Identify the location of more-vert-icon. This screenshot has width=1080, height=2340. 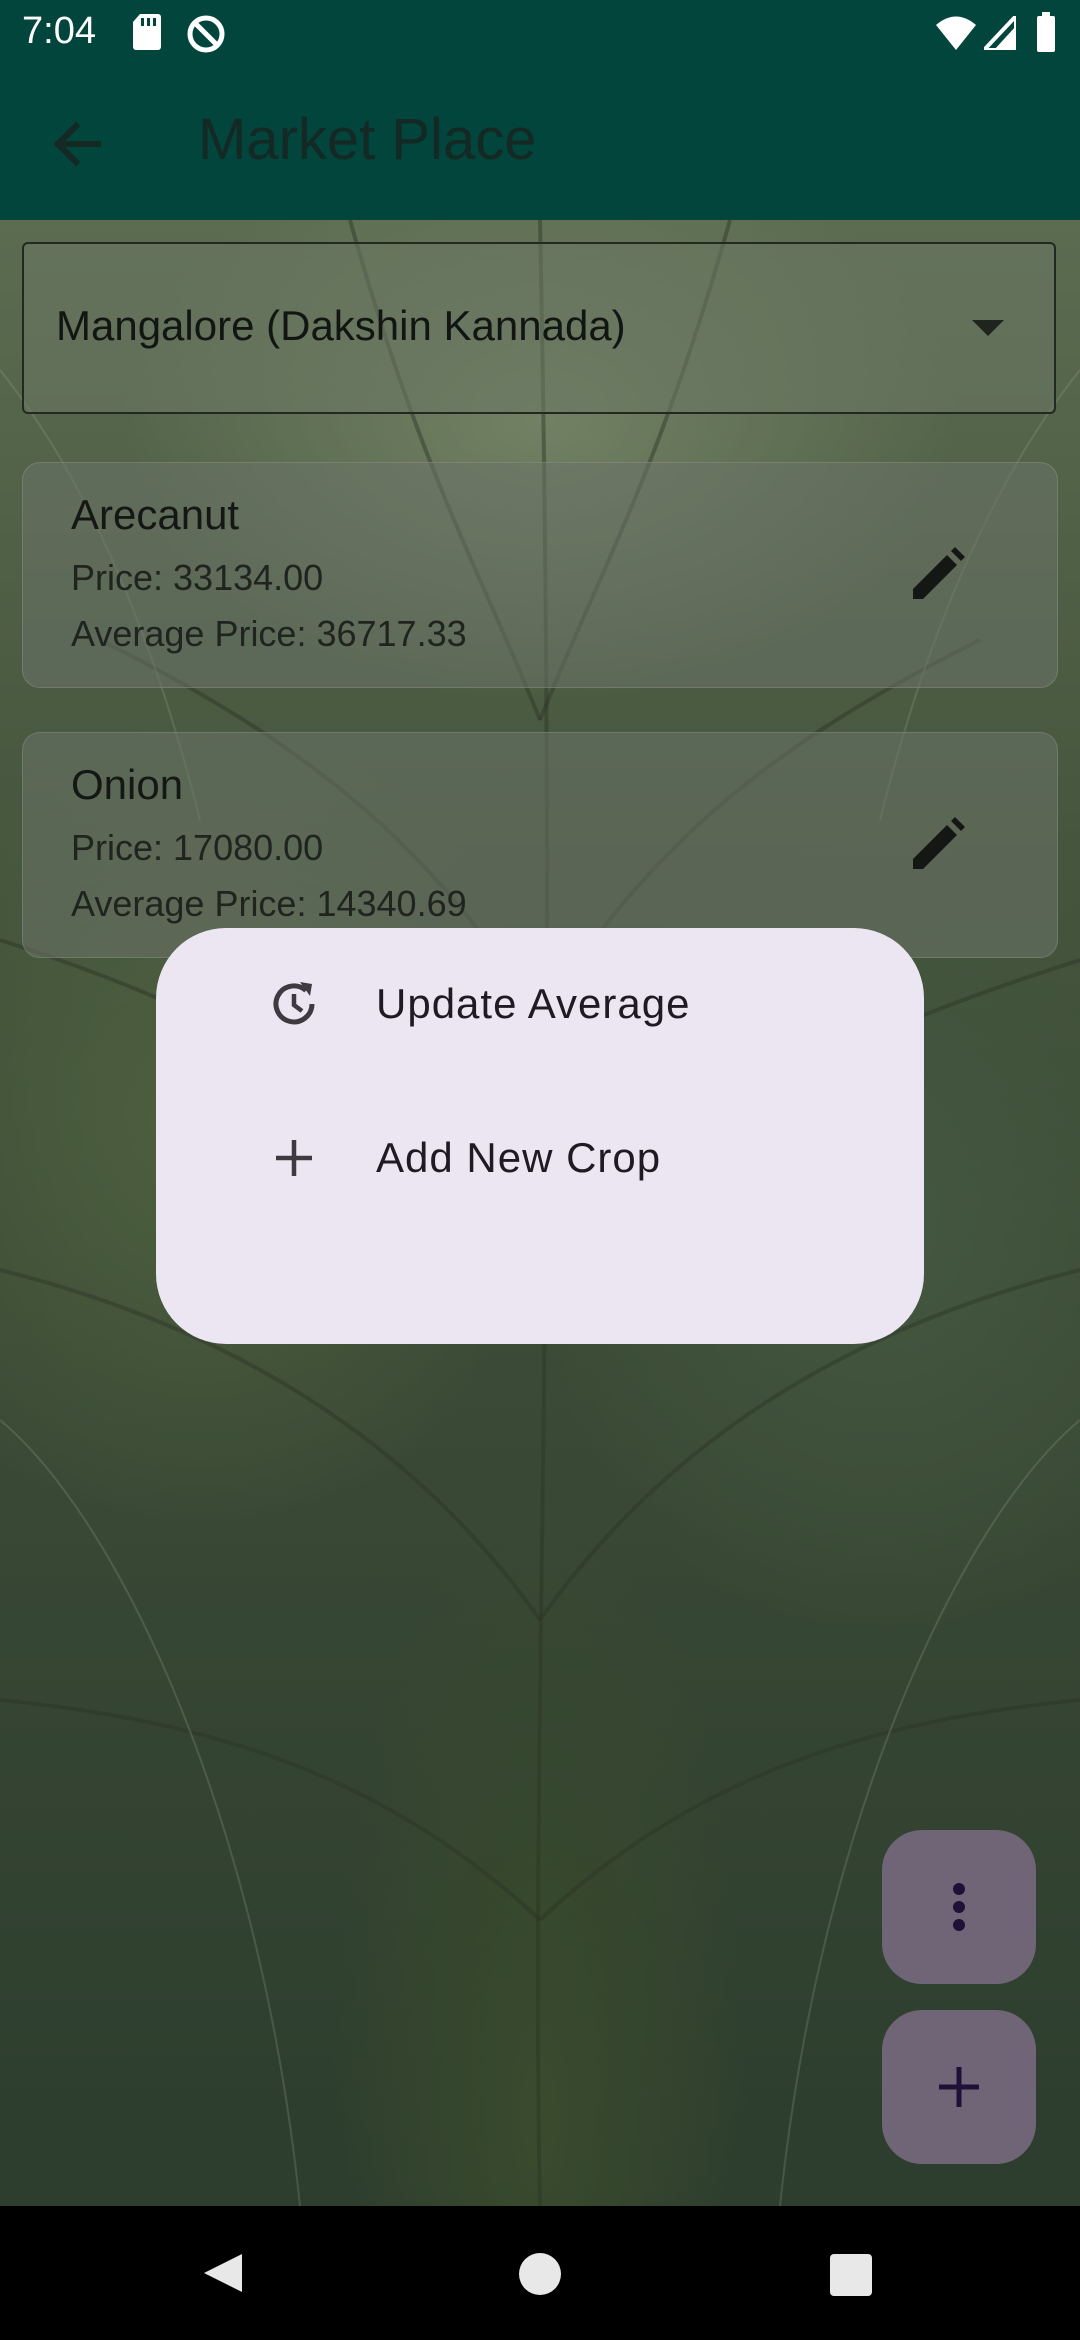
(959, 1907).